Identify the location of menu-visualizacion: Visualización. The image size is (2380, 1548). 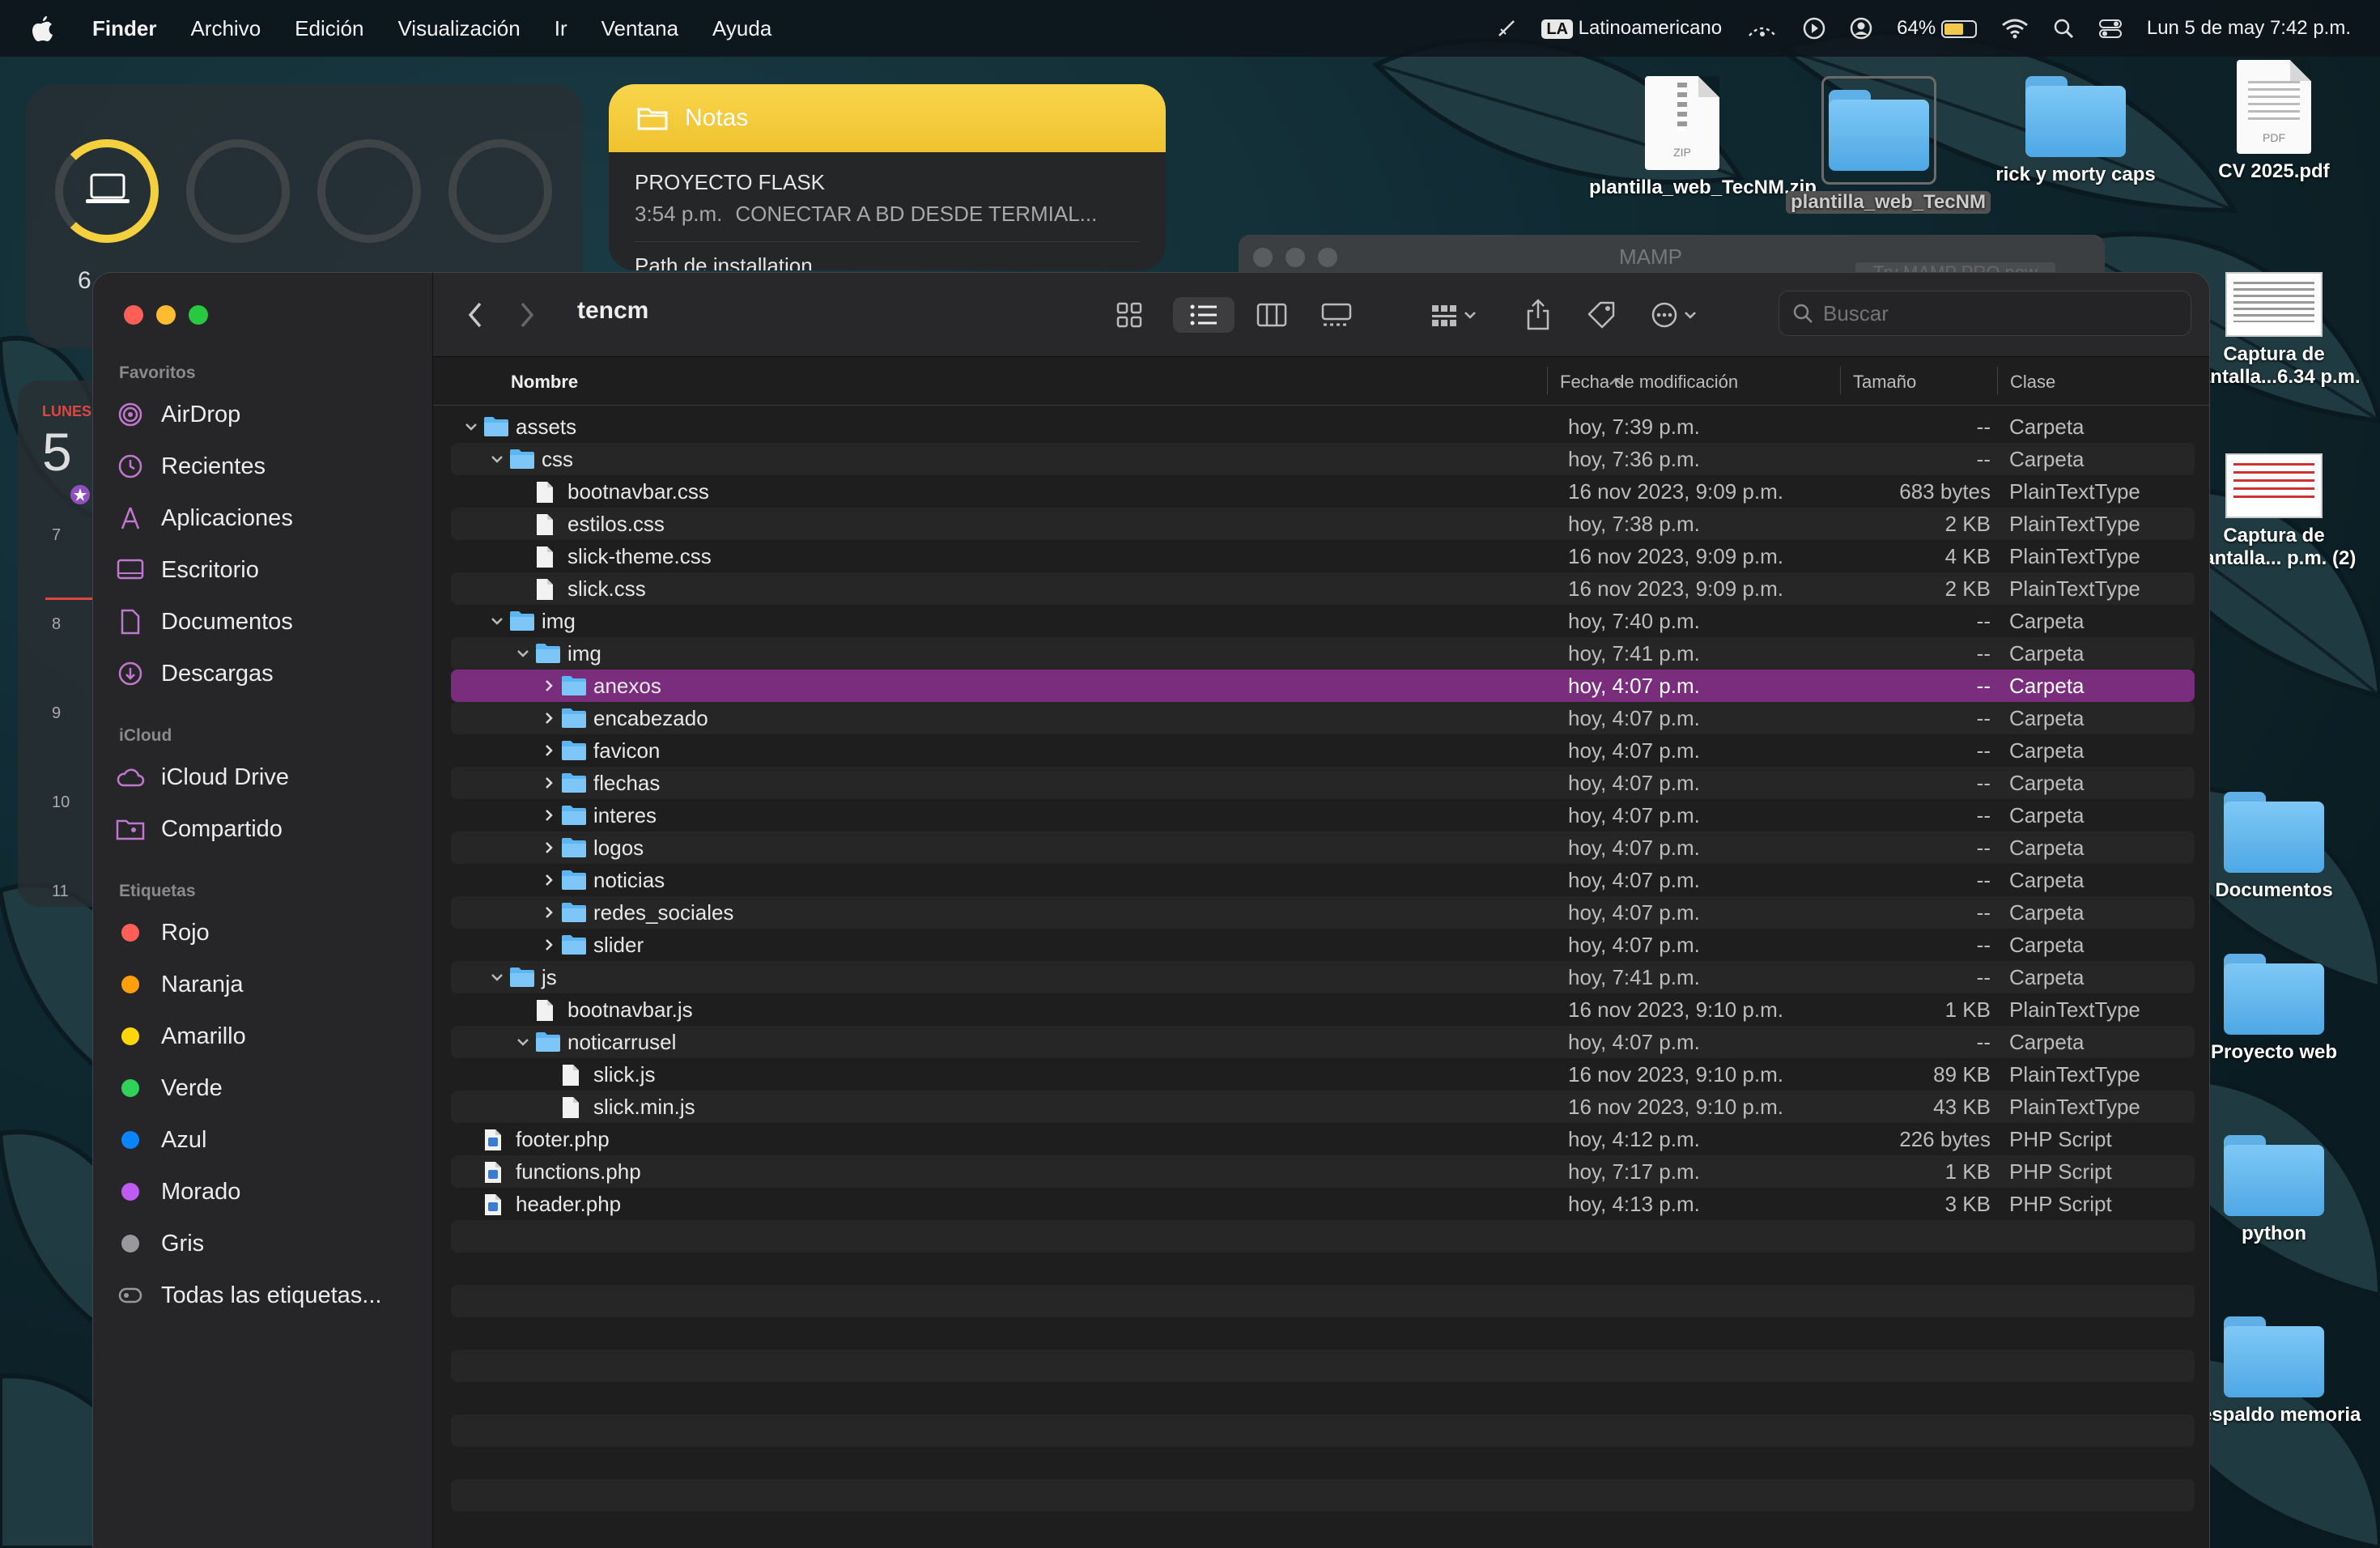
(458, 29).